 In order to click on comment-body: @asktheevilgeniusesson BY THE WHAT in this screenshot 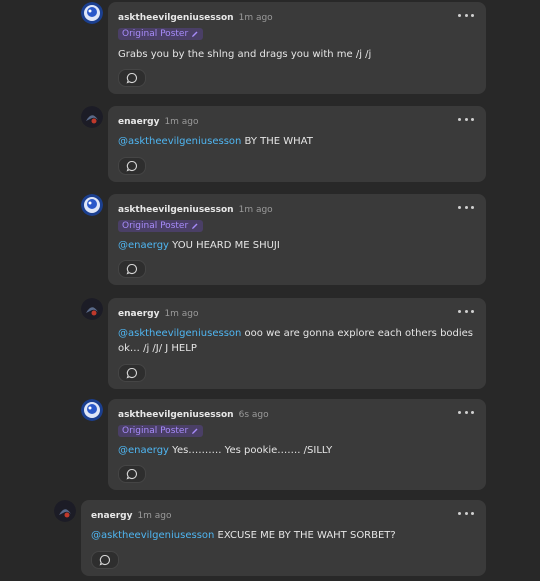, I will do `click(297, 141)`.